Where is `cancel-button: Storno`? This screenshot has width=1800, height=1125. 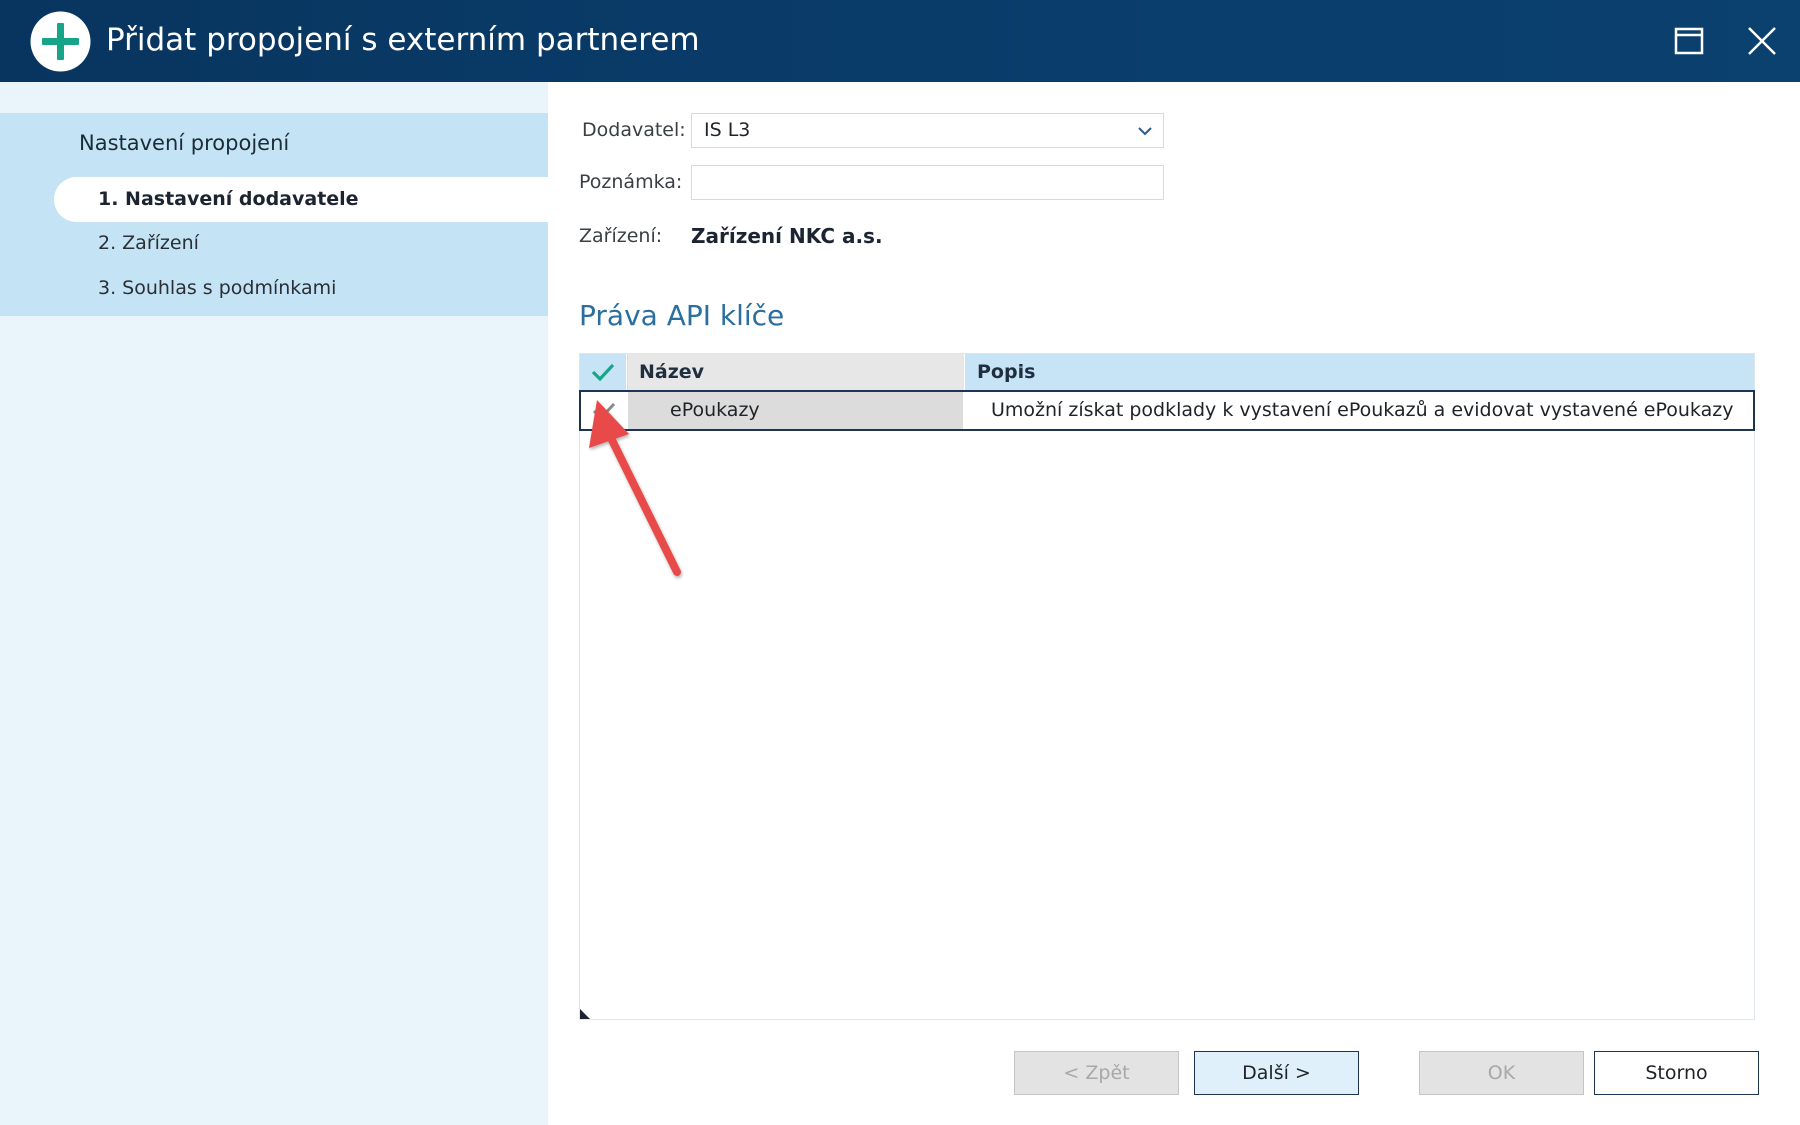 cancel-button: Storno is located at coordinates (1676, 1073).